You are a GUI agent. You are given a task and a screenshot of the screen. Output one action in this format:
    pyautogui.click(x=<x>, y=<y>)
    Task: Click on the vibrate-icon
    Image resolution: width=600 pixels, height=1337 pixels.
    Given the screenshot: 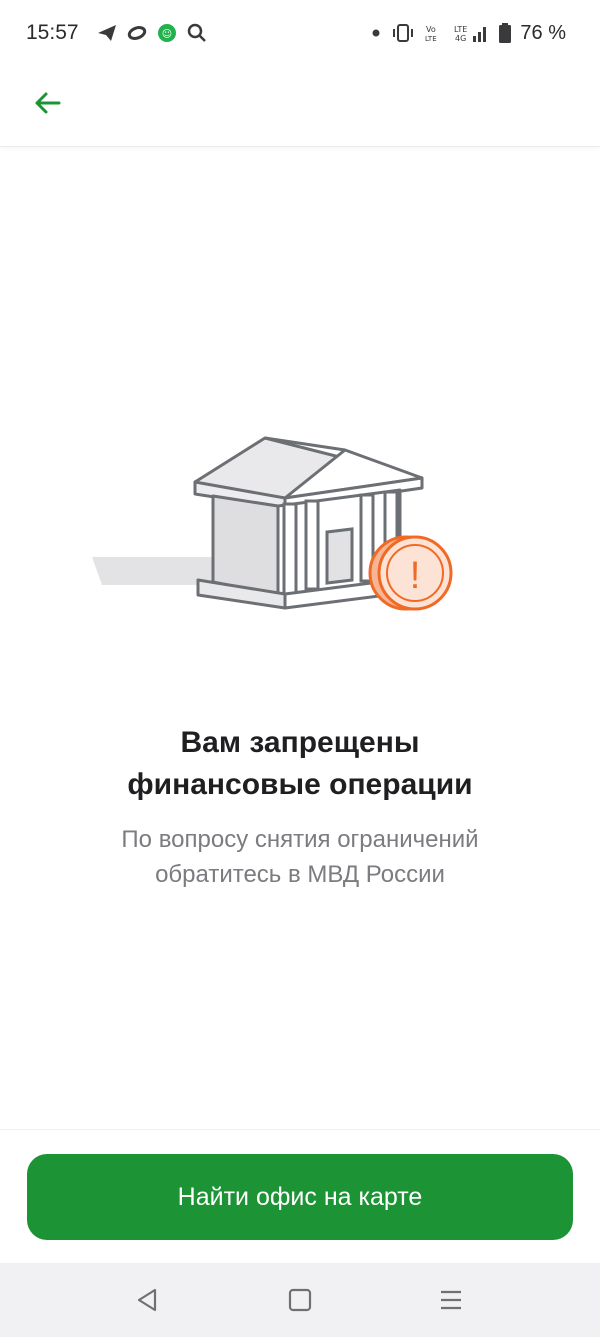 What is the action you would take?
    pyautogui.click(x=403, y=33)
    